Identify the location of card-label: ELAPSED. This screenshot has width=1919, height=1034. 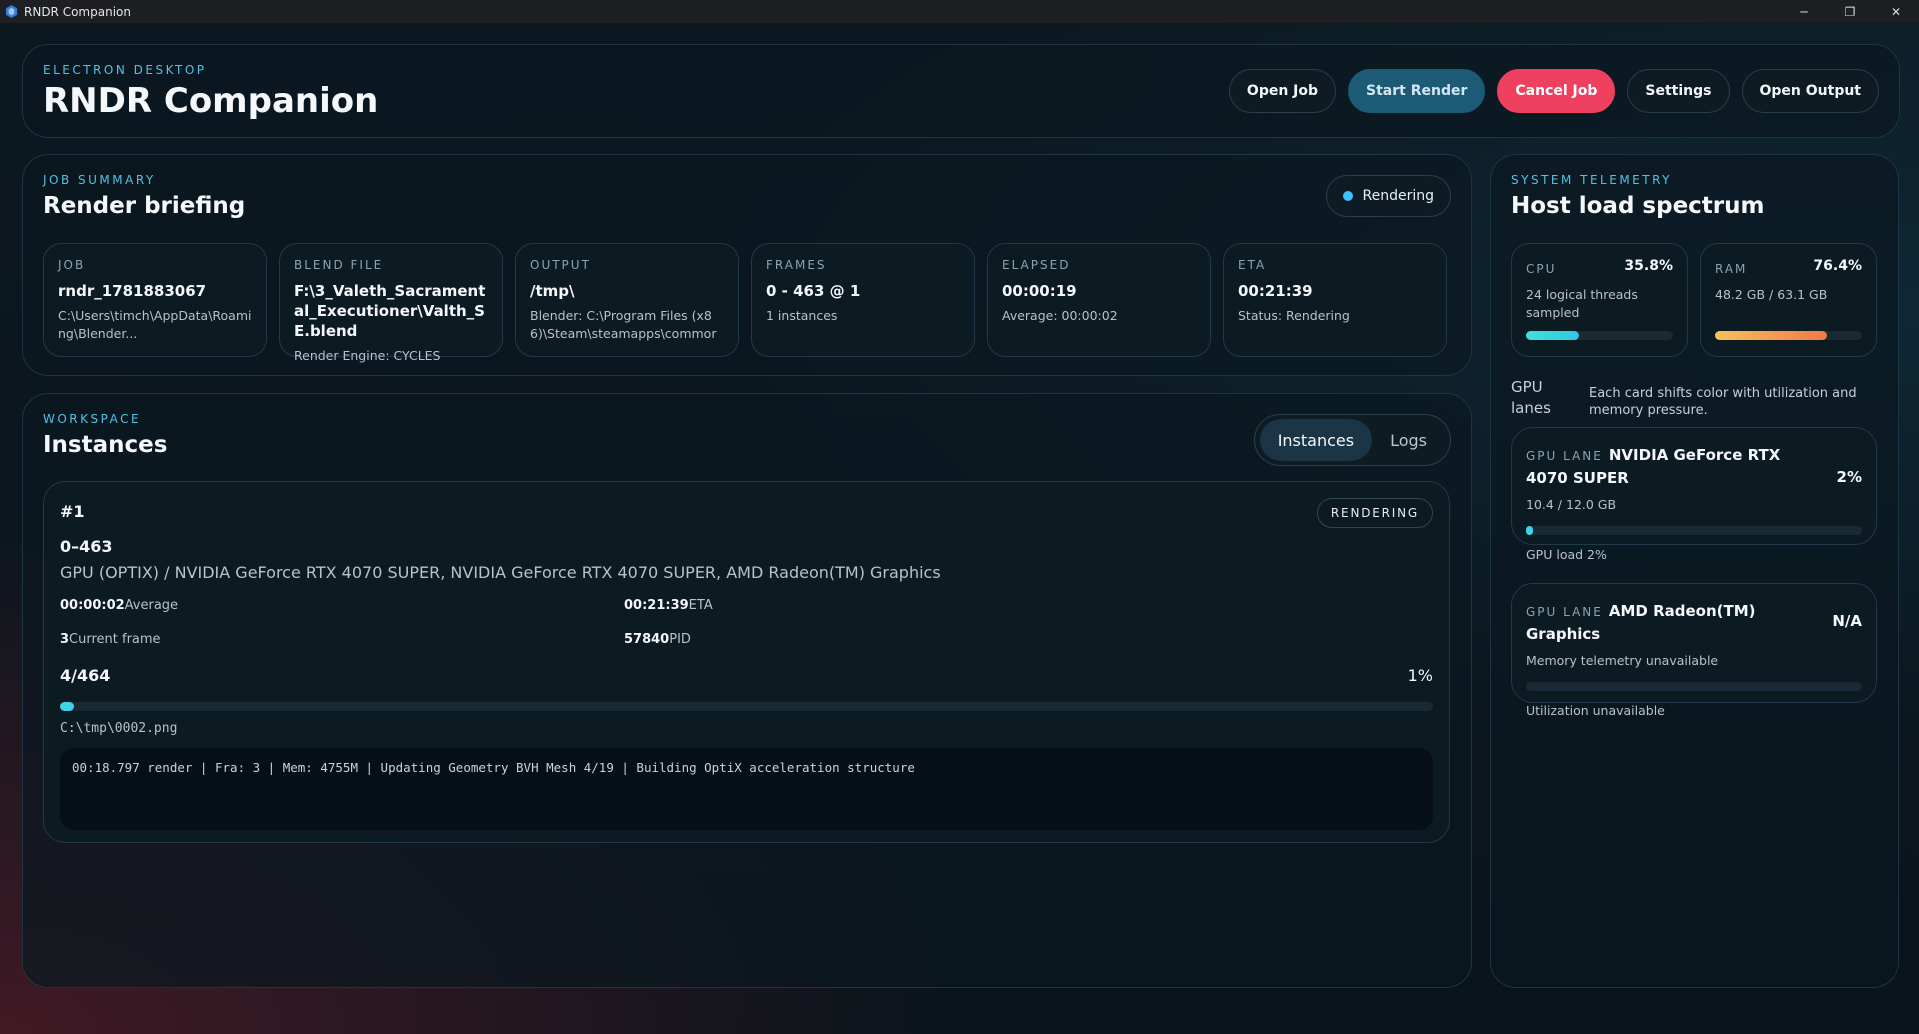
(1036, 265).